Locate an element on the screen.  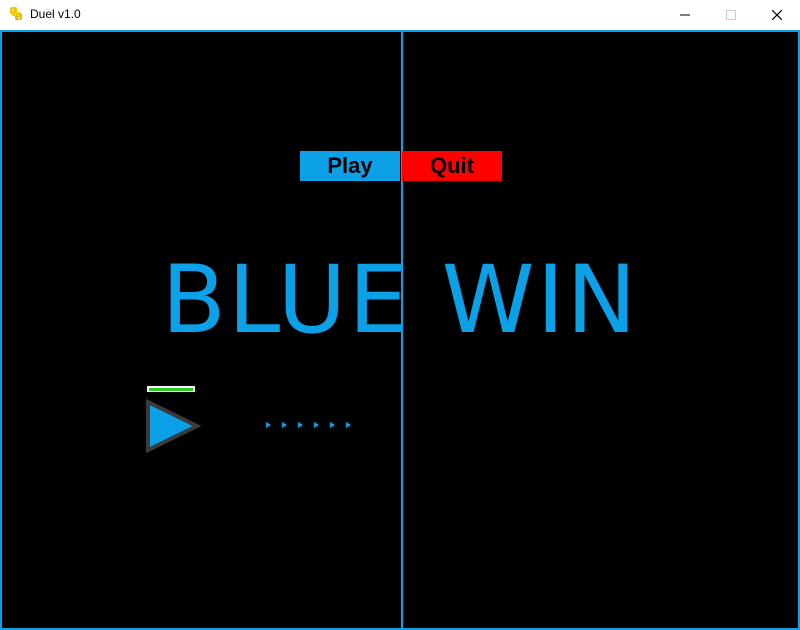
window-title: Duel v1.0 is located at coordinates (55, 14).